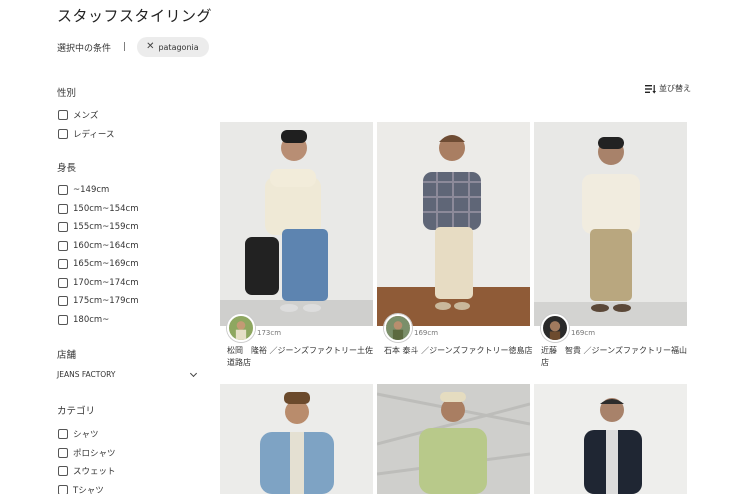 This screenshot has width=750, height=494. Describe the element at coordinates (84, 48) in the screenshot. I see `conditions-label: 選択中の条件` at that location.